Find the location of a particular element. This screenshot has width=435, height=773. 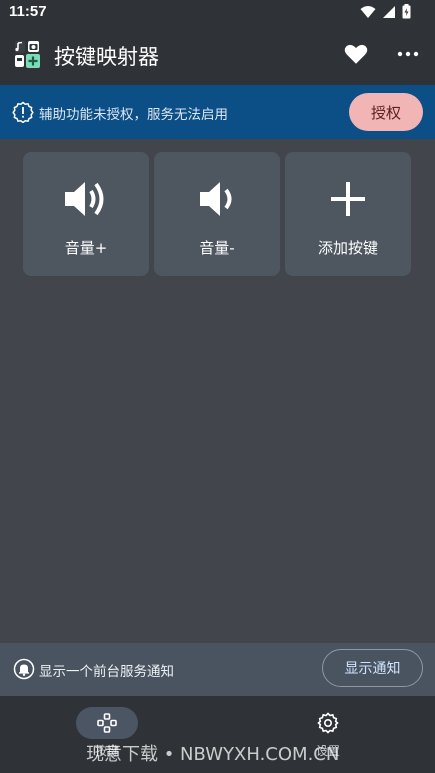

key-card-volume-up: 音量+ is located at coordinates (86, 214).